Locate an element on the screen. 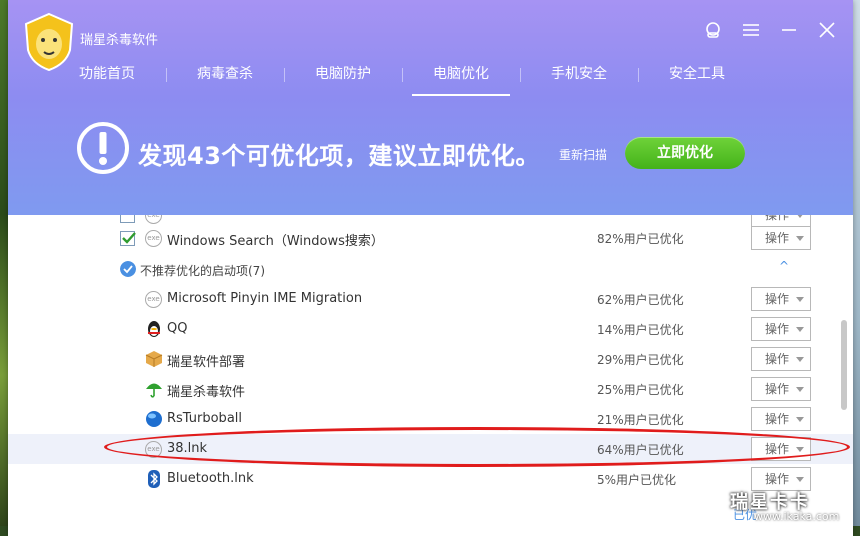 The image size is (860, 536). list-item: 瑞星杀毒软件 25%用户已优化 操作 is located at coordinates (430, 389).